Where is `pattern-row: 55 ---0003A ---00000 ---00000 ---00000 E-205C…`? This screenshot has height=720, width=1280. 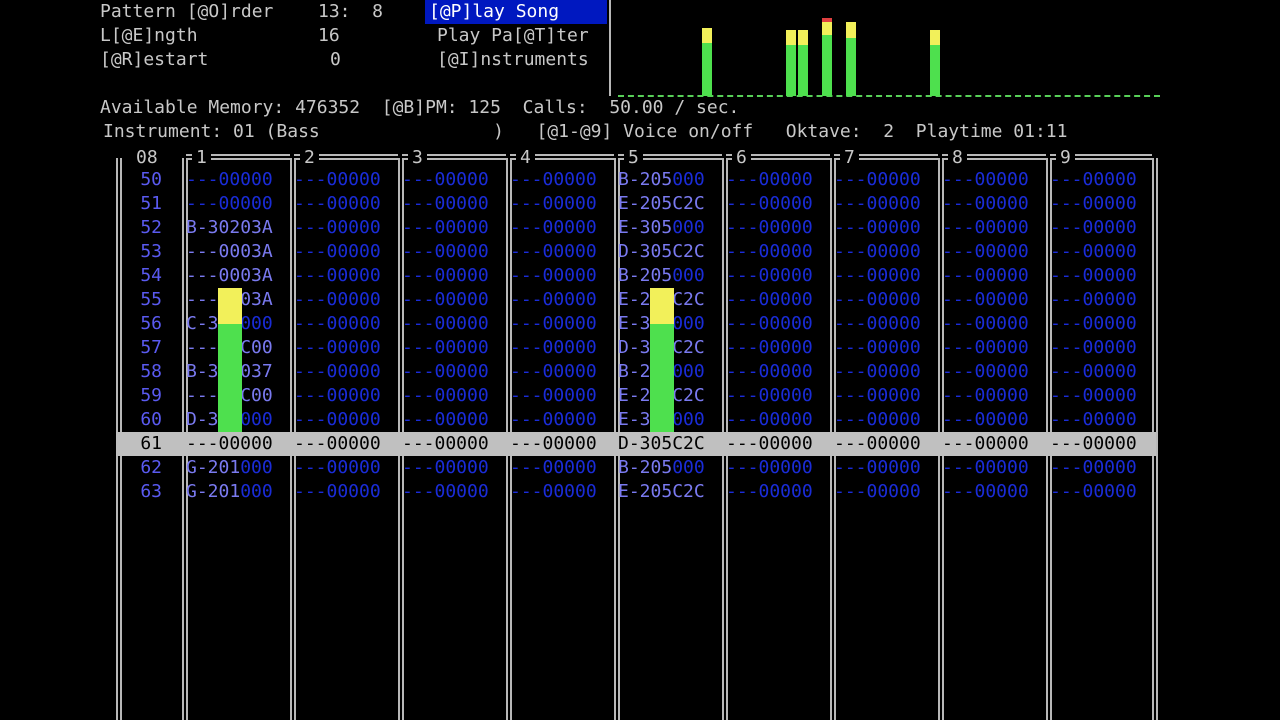
pattern-row: 55 ---0003A ---00000 ---00000 ---00000 E-205C… is located at coordinates (636, 300).